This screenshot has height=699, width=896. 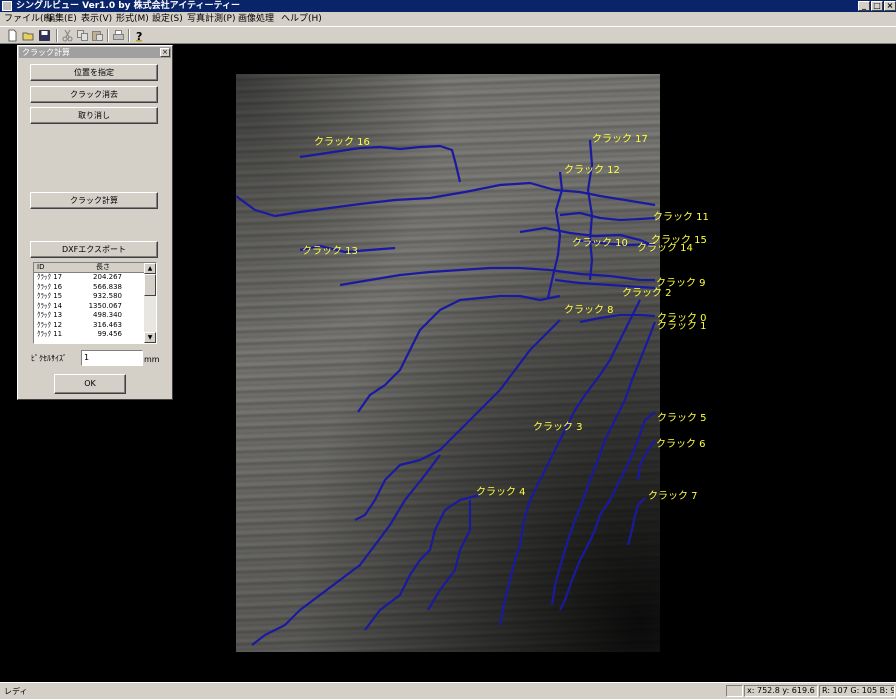 What do you see at coordinates (781, 691) in the screenshot?
I see `status-coords: x: 752.8 y: 619.6` at bounding box center [781, 691].